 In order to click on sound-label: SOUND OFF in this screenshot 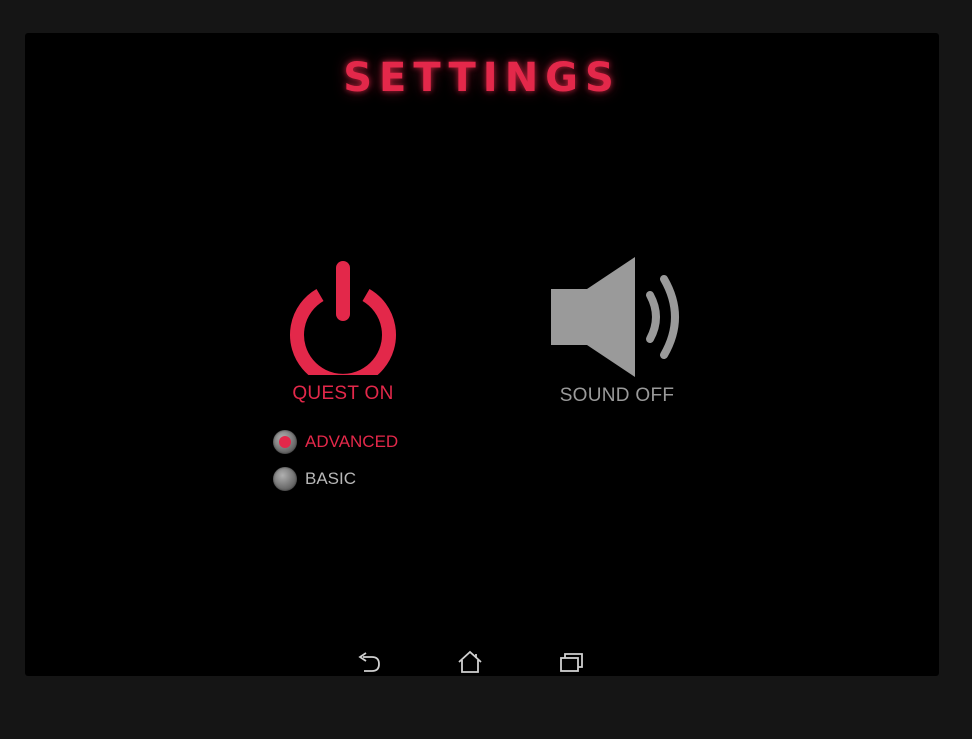, I will do `click(617, 395)`.